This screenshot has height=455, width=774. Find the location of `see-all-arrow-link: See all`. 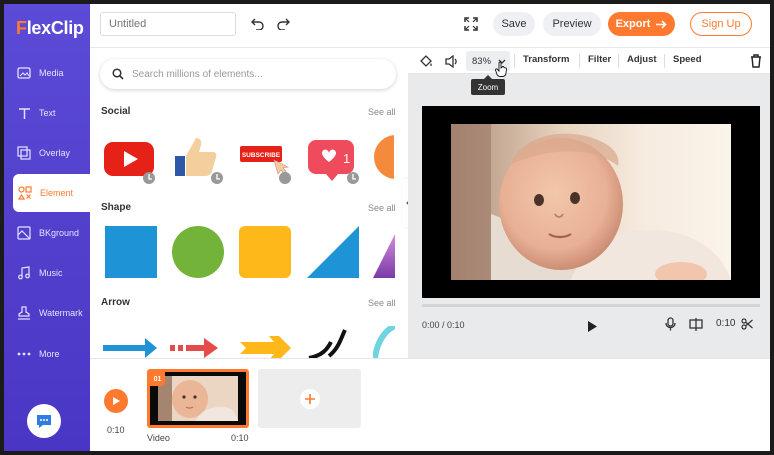

see-all-arrow-link: See all is located at coordinates (382, 303).